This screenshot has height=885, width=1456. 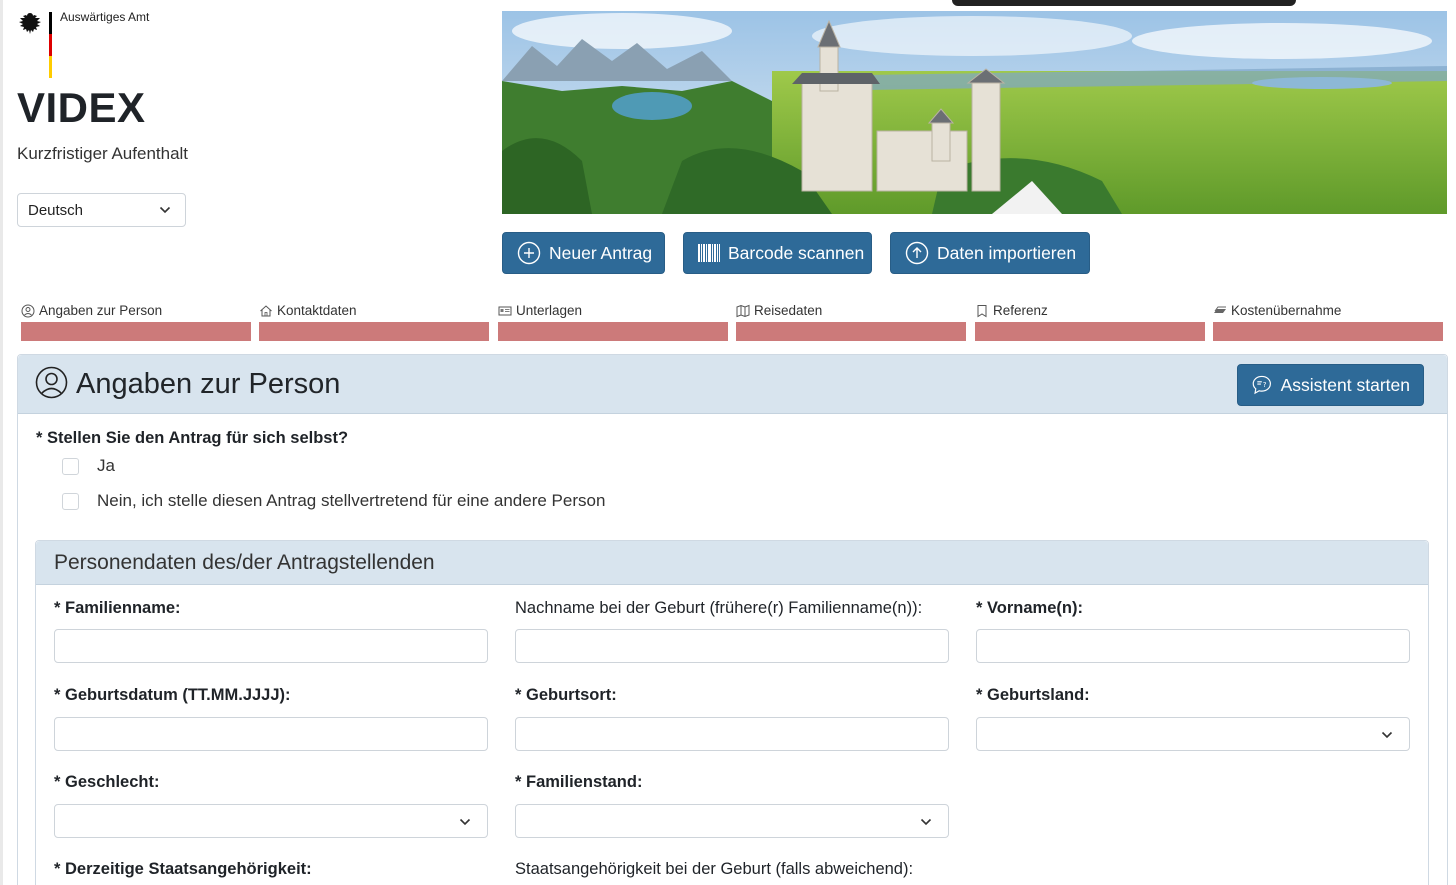 I want to click on step-label: Kontaktdaten, so click(x=317, y=310).